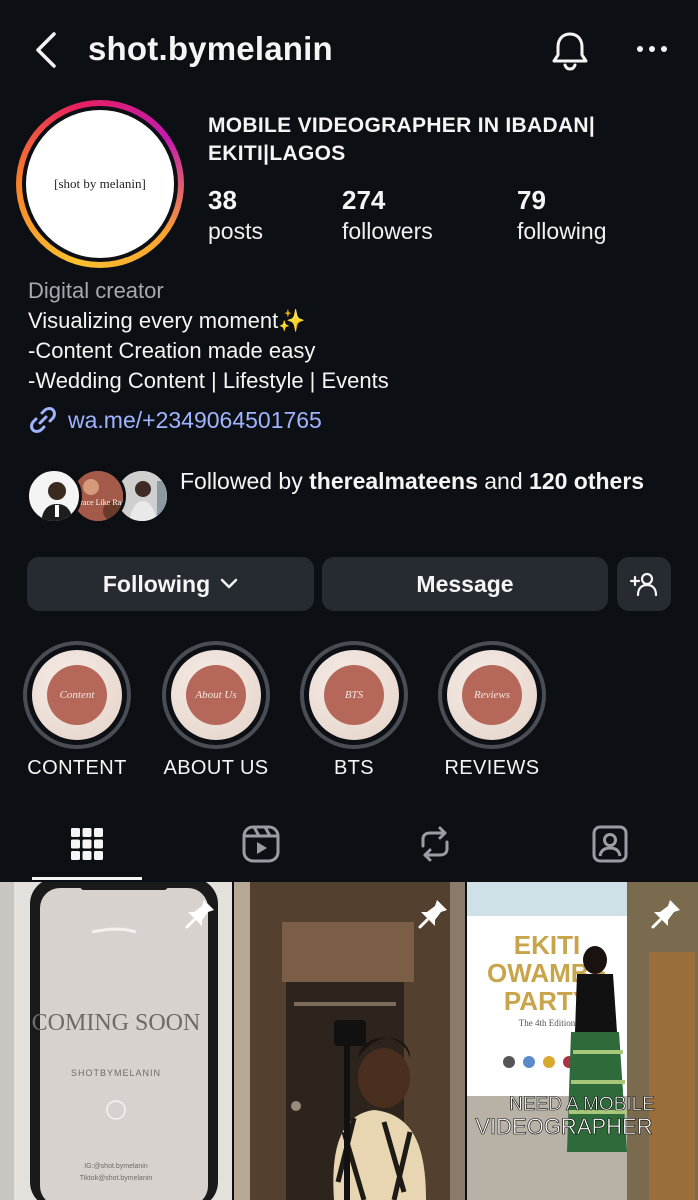 The image size is (698, 1200). I want to click on post-3-banner-1: EKITI, so click(547, 945).